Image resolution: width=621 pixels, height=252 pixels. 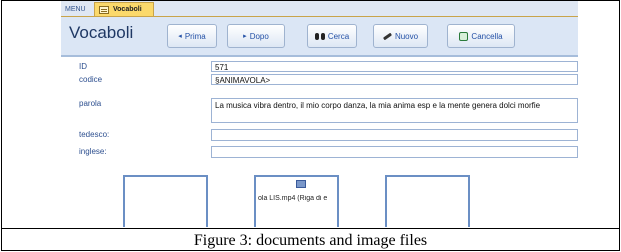 I want to click on cerca-button: Cerca, so click(x=332, y=36).